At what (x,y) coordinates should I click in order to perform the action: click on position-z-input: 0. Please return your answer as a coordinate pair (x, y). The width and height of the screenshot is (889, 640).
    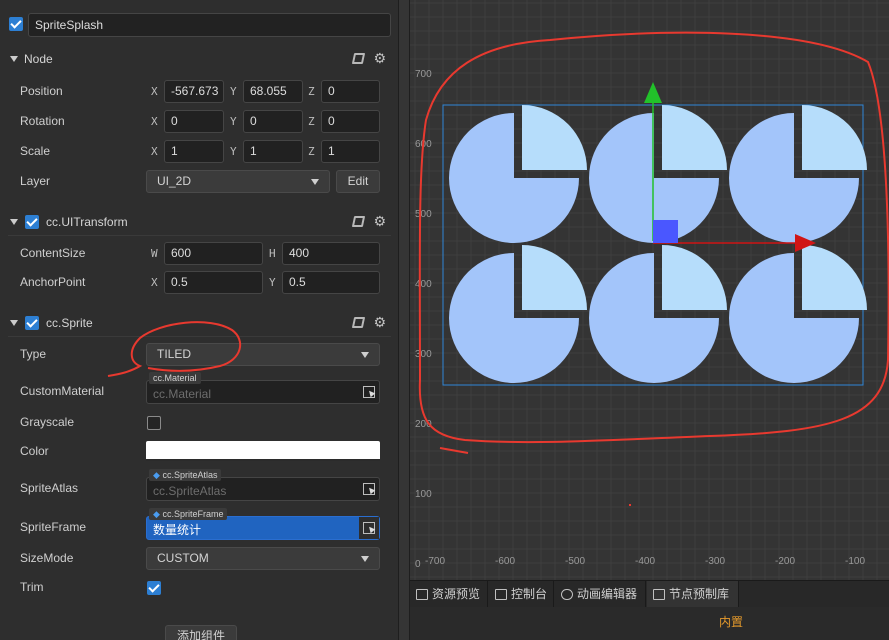
    Looking at the image, I should click on (350, 91).